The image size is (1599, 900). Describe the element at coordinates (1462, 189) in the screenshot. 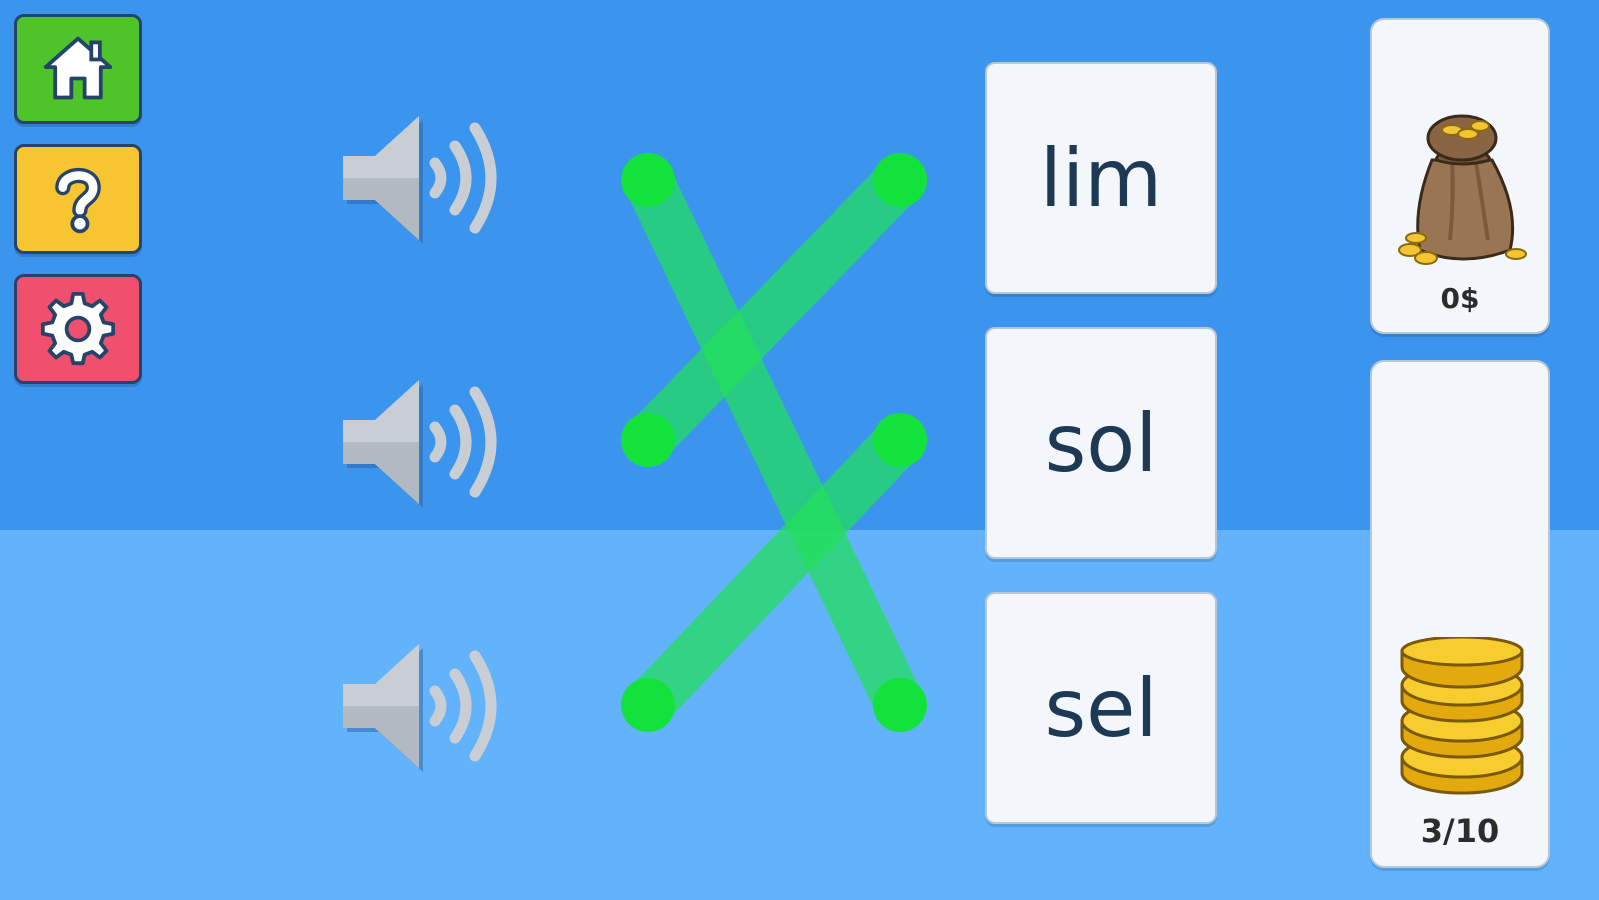

I see `money-bag-icon` at that location.